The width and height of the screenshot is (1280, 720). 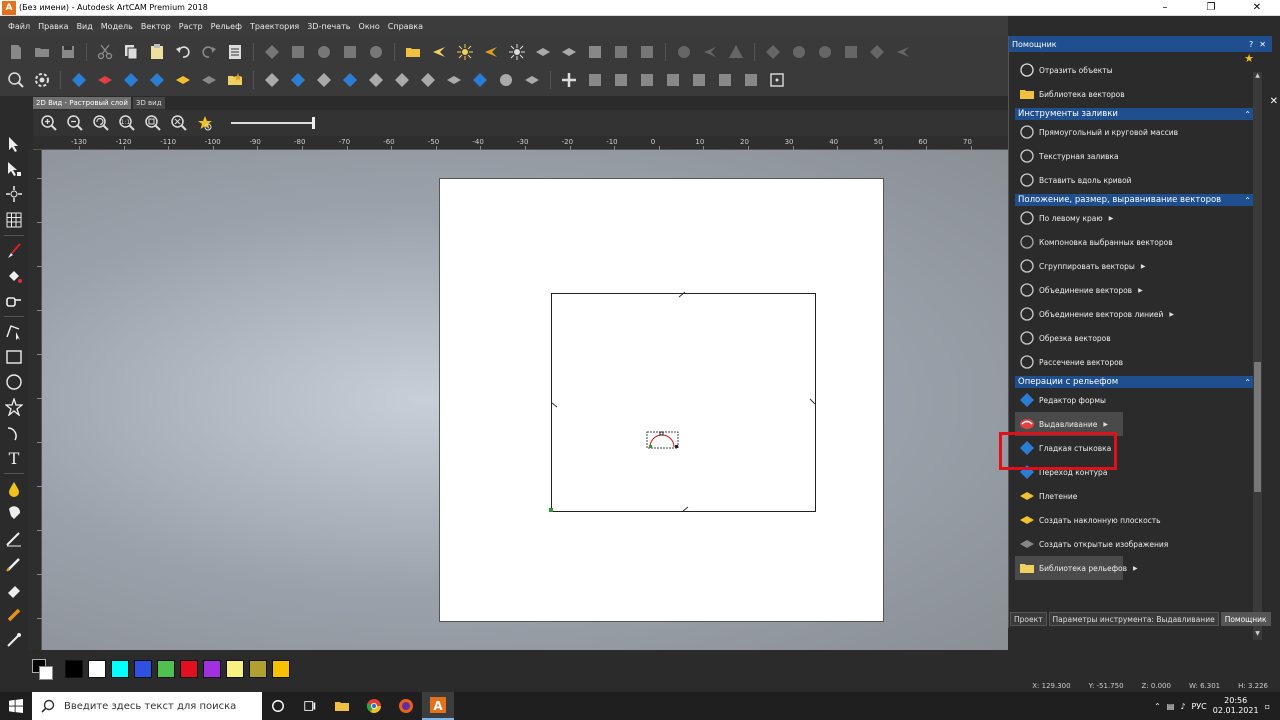 I want to click on magic-wand-icon, so click(x=14, y=301).